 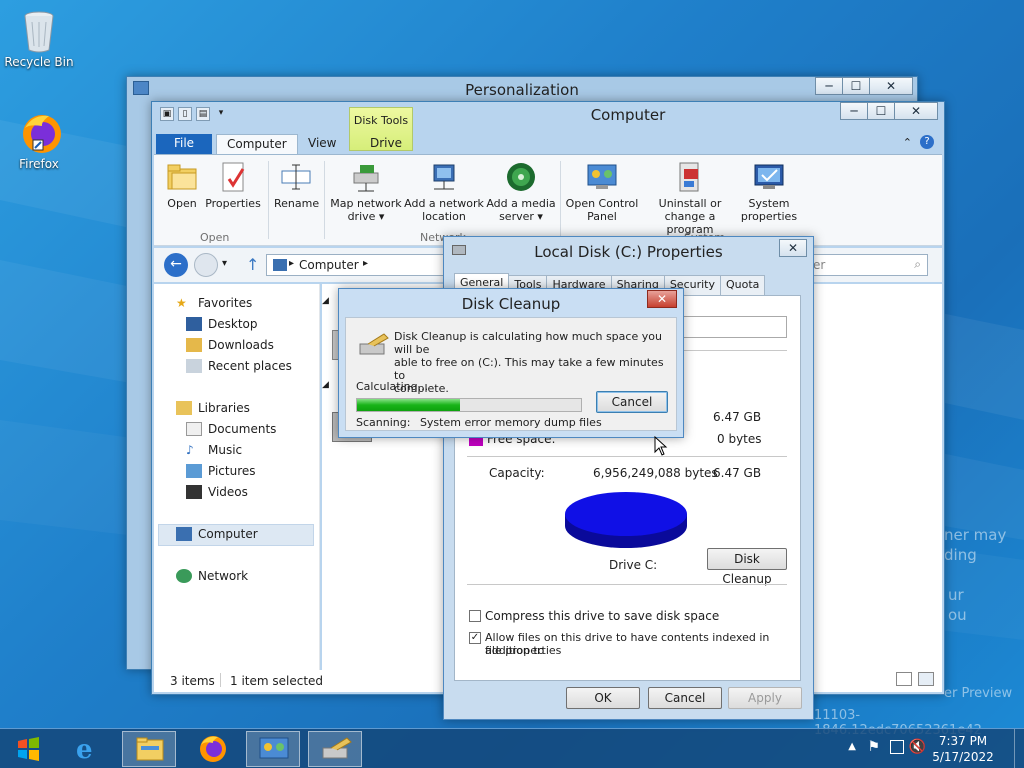 I want to click on rename-button: Rename, so click(x=296, y=185).